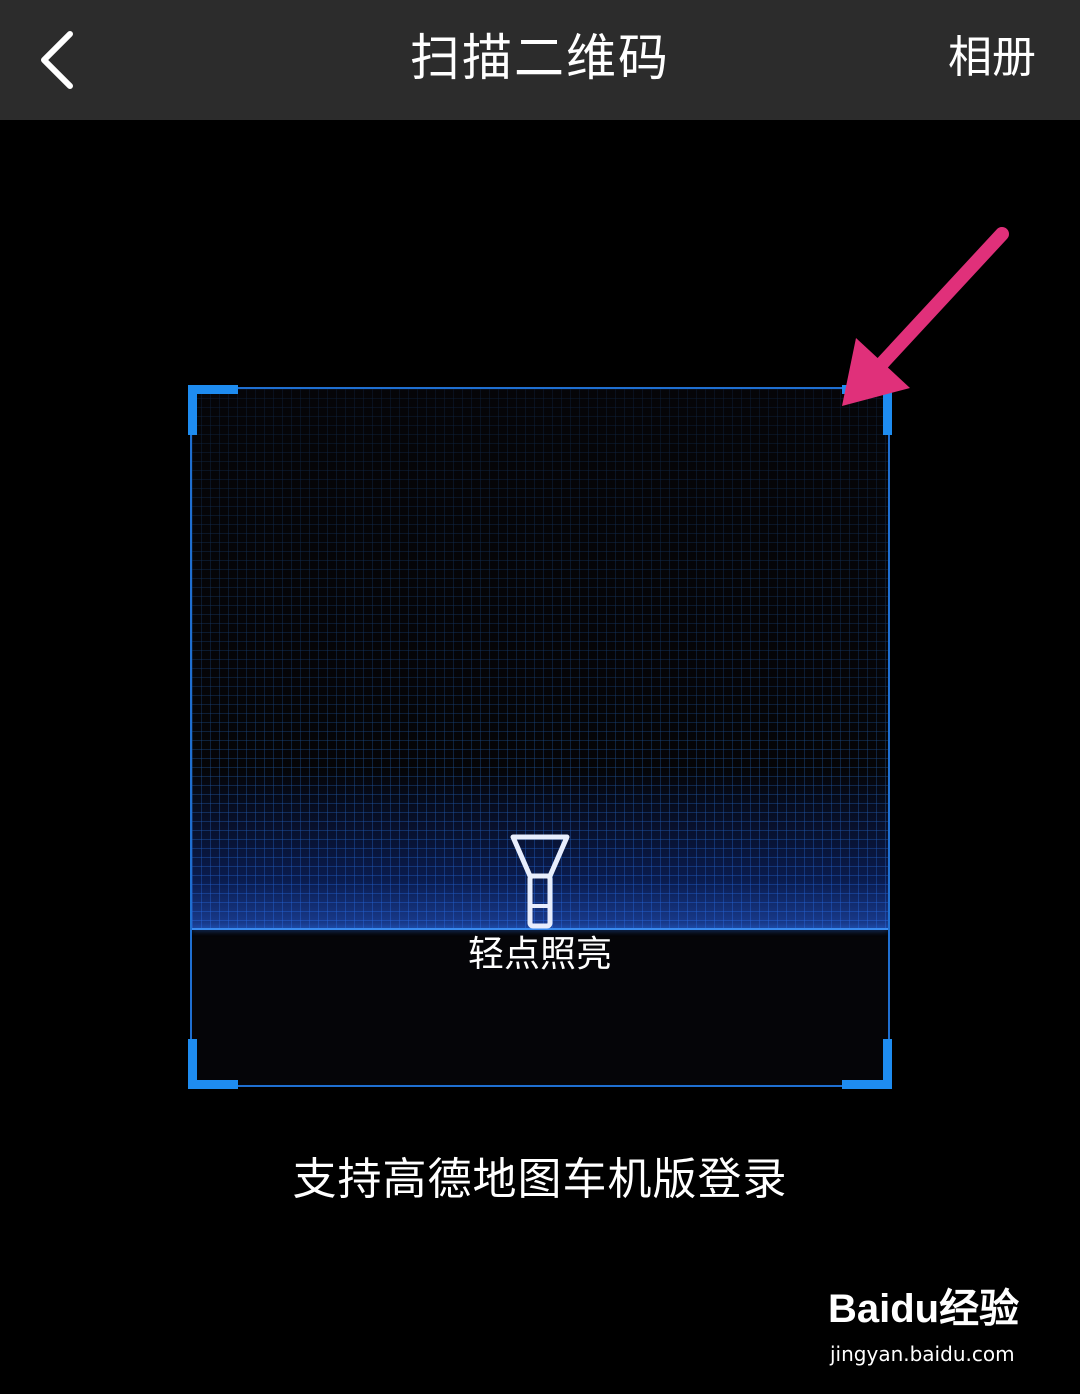 Image resolution: width=1080 pixels, height=1394 pixels. Describe the element at coordinates (213, 1064) in the screenshot. I see `frame-corner-bottom-left` at that location.